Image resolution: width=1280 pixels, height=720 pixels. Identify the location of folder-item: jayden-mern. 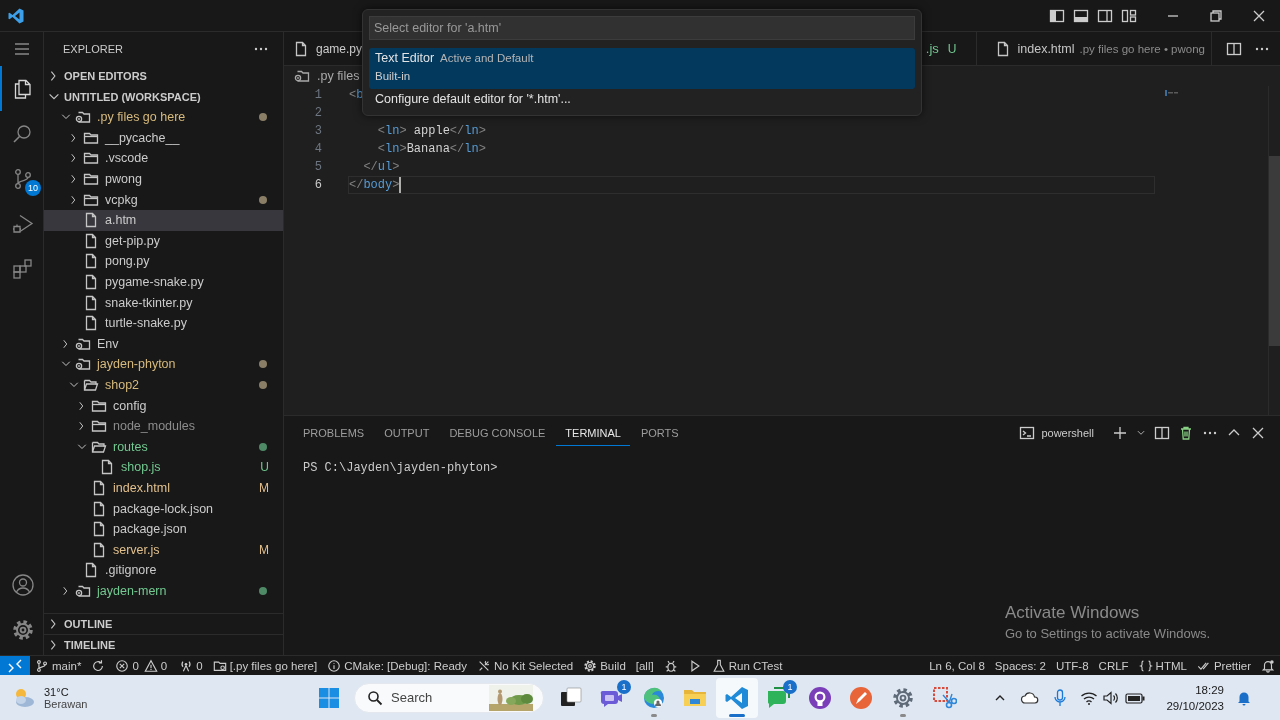
(163, 591).